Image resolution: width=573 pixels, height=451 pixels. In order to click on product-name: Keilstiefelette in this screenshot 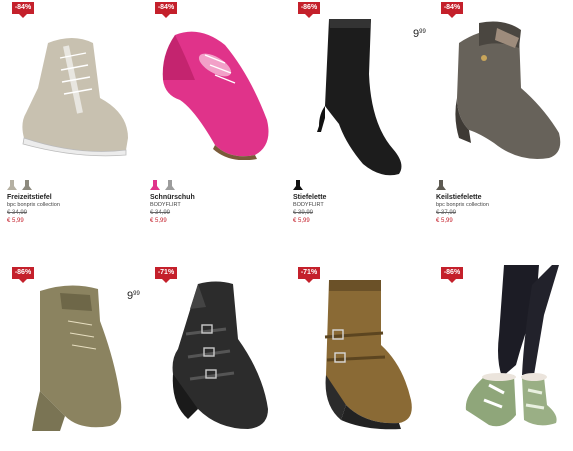, I will do `click(501, 198)`.